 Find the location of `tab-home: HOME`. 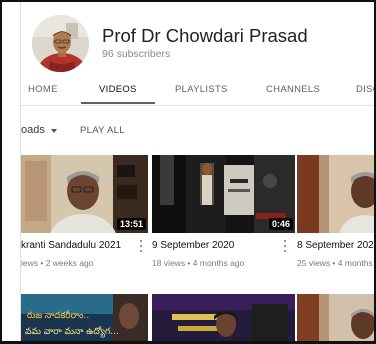

tab-home: HOME is located at coordinates (43, 89).